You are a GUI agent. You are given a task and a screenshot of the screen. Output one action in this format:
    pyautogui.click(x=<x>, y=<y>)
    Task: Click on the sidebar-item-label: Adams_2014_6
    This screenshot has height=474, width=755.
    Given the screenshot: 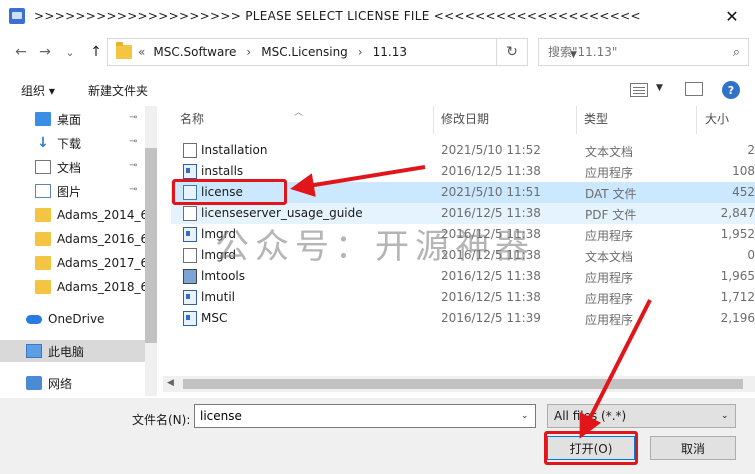 What is the action you would take?
    pyautogui.click(x=103, y=215)
    